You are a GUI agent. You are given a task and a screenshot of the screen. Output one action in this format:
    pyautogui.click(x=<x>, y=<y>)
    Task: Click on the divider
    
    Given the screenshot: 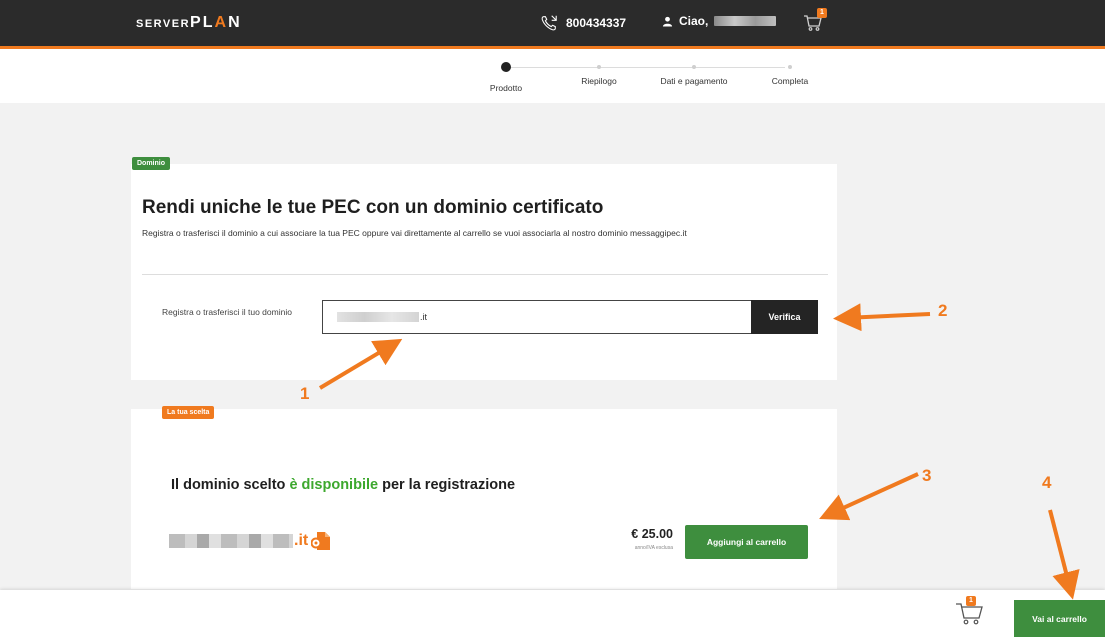 What is the action you would take?
    pyautogui.click(x=485, y=274)
    